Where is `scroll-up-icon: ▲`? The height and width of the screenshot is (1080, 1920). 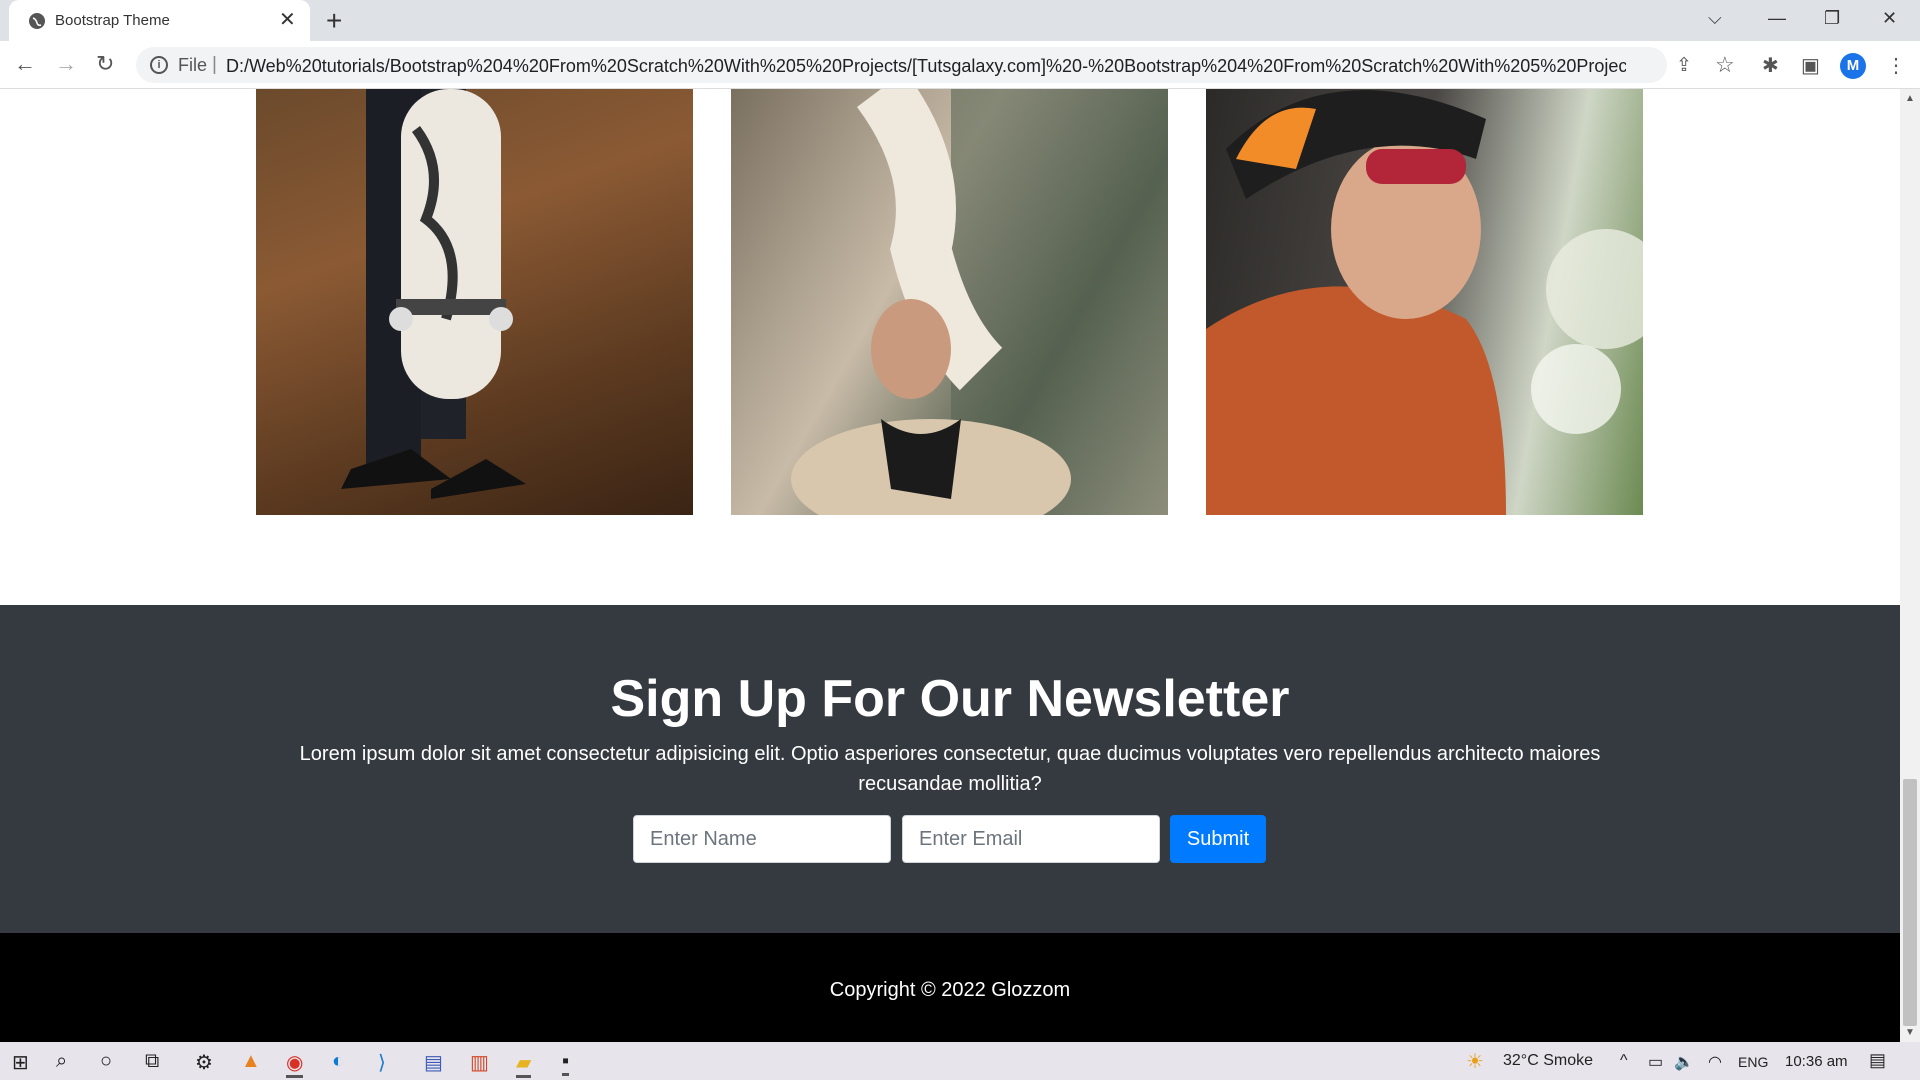 scroll-up-icon: ▲ is located at coordinates (1910, 98).